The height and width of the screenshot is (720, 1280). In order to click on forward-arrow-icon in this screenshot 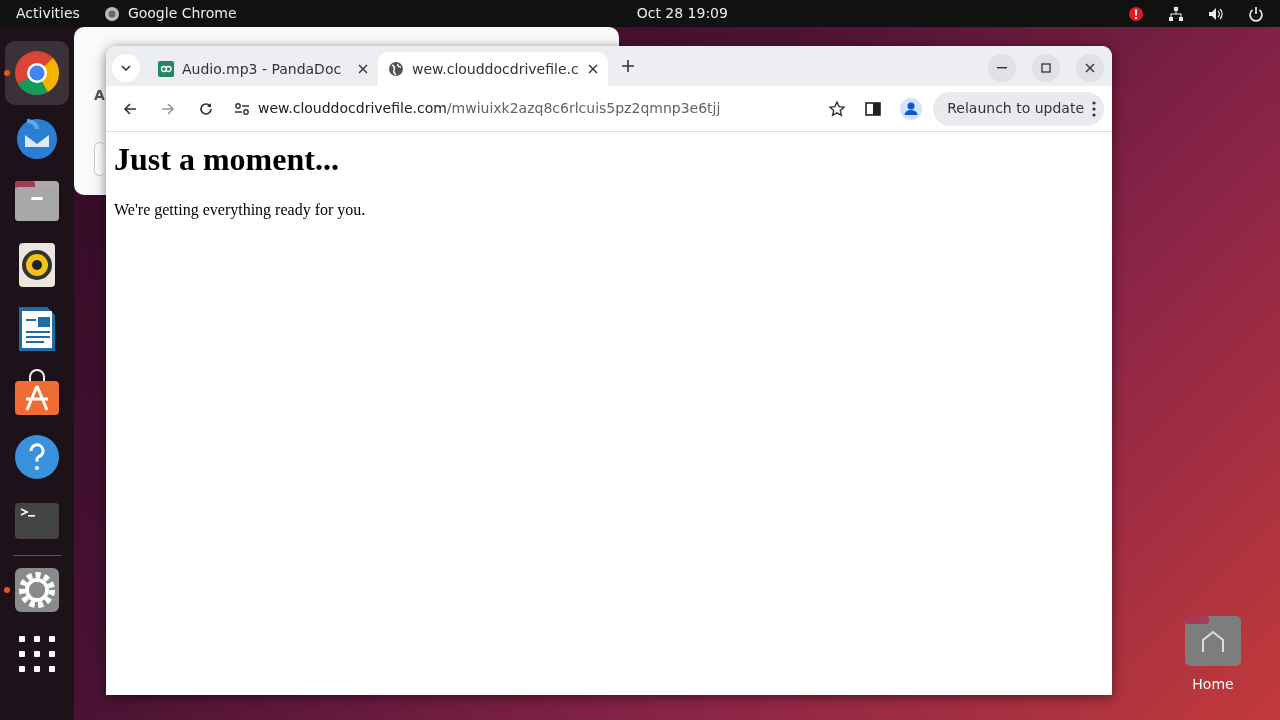, I will do `click(168, 108)`.